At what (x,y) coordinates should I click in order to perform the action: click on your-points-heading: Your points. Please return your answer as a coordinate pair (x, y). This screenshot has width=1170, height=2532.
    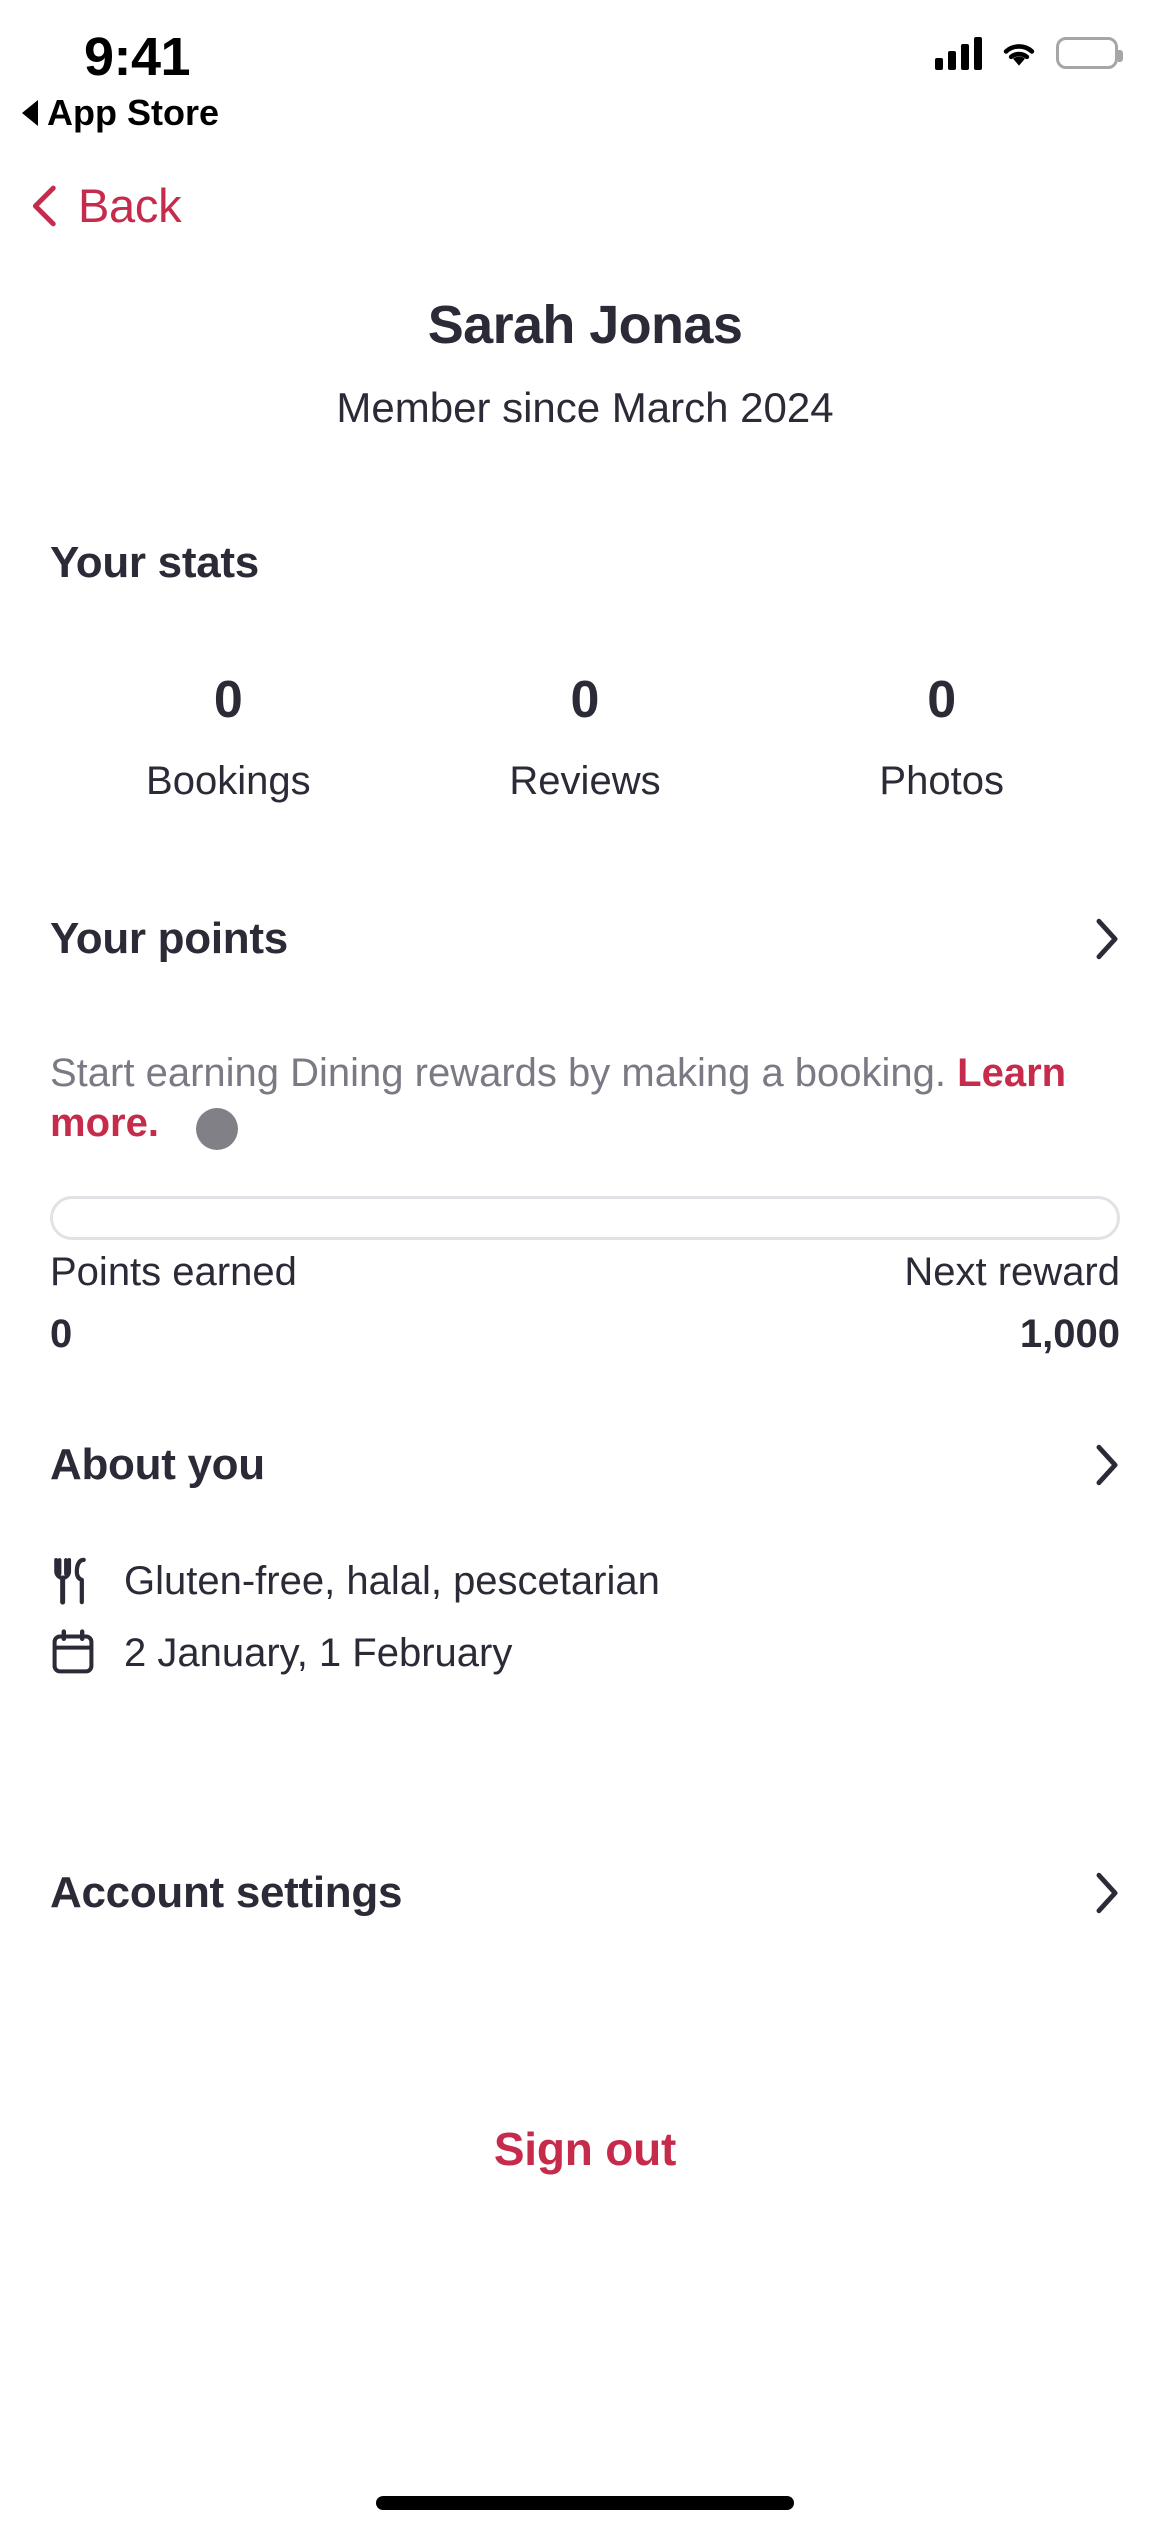
    Looking at the image, I should click on (169, 938).